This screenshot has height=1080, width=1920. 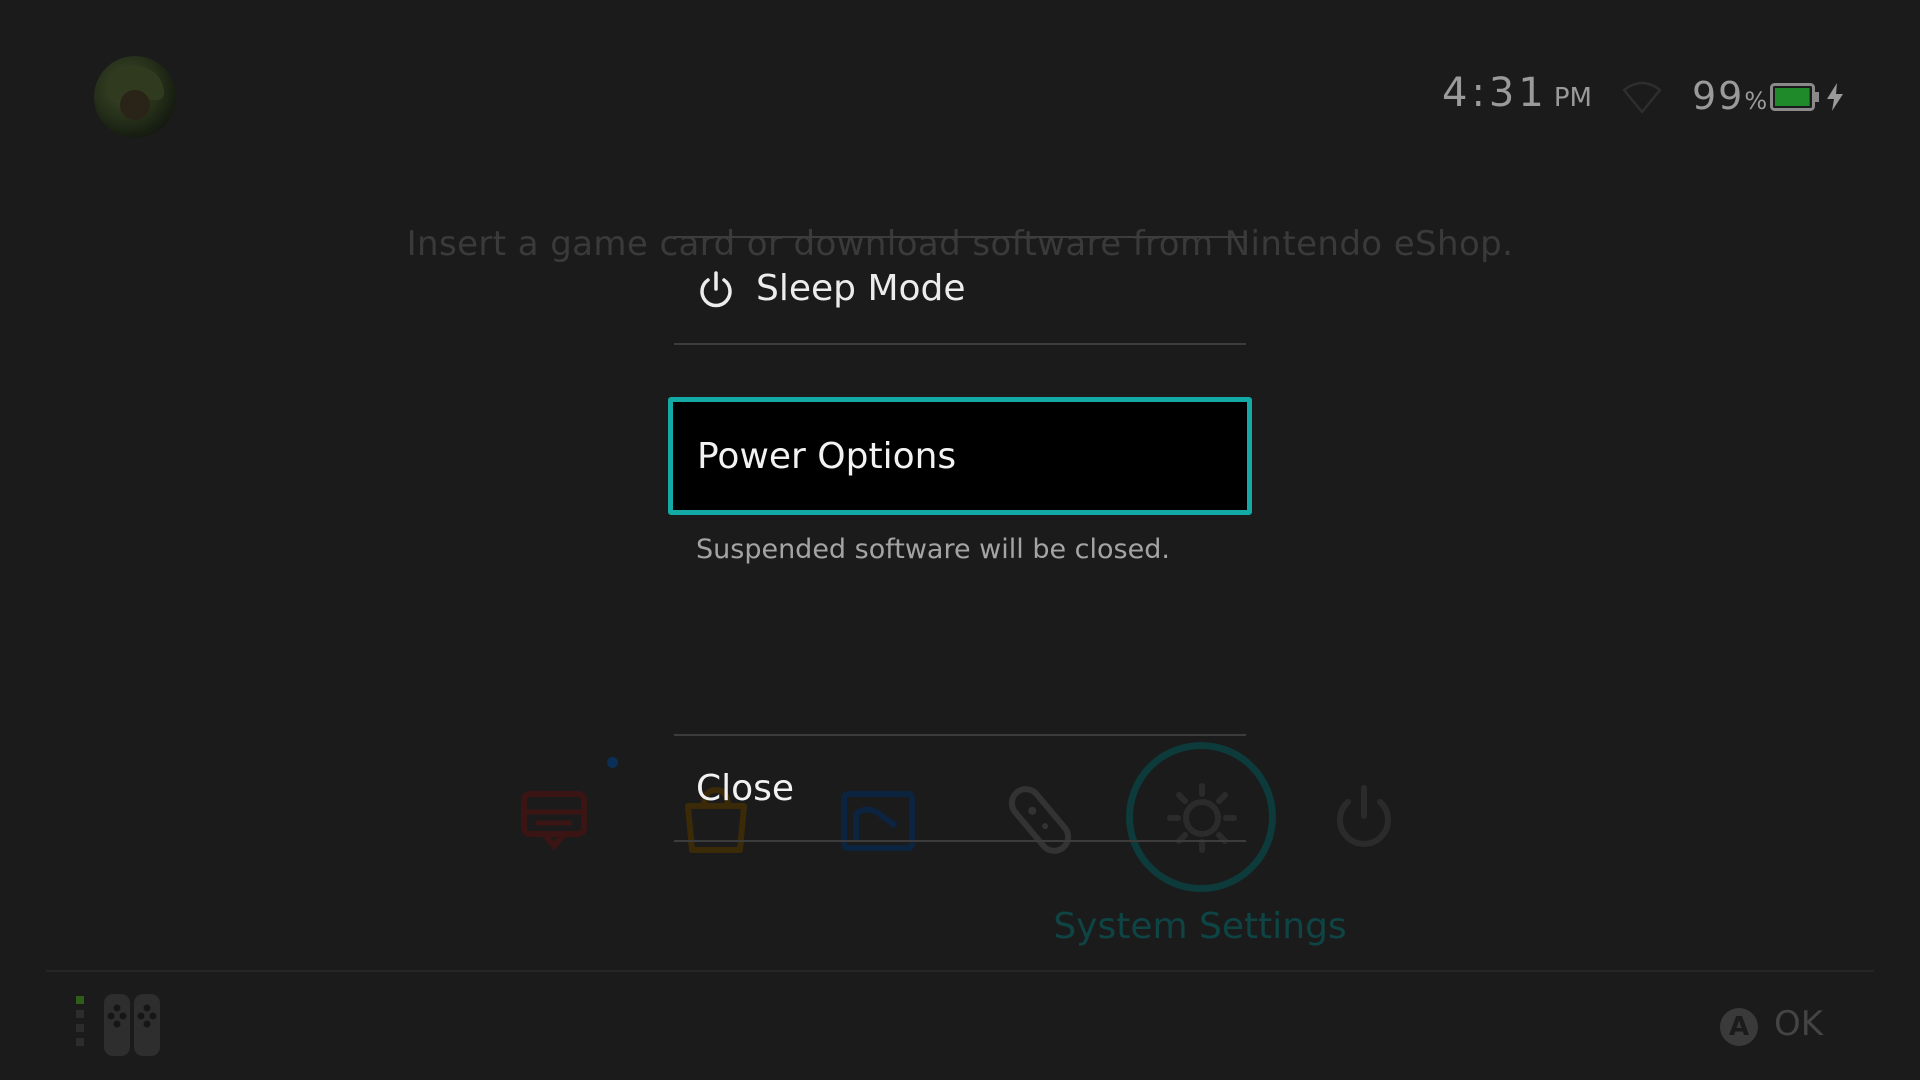 What do you see at coordinates (1642, 97) in the screenshot?
I see `wifi-icon` at bounding box center [1642, 97].